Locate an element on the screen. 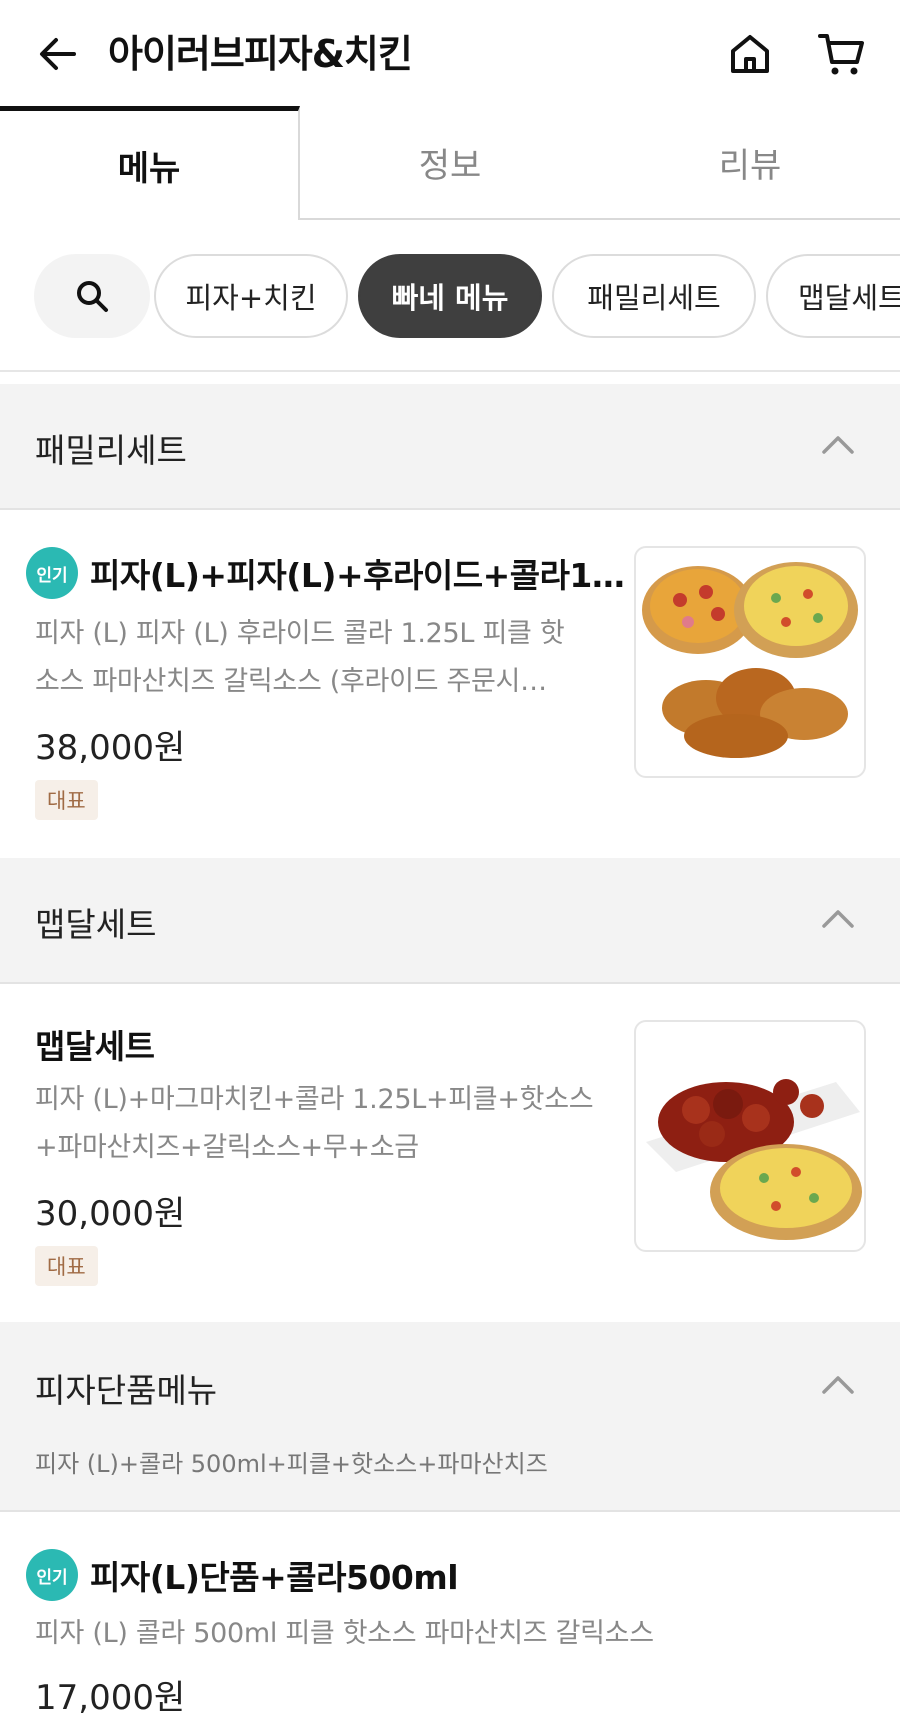  cart-icon is located at coordinates (841, 54).